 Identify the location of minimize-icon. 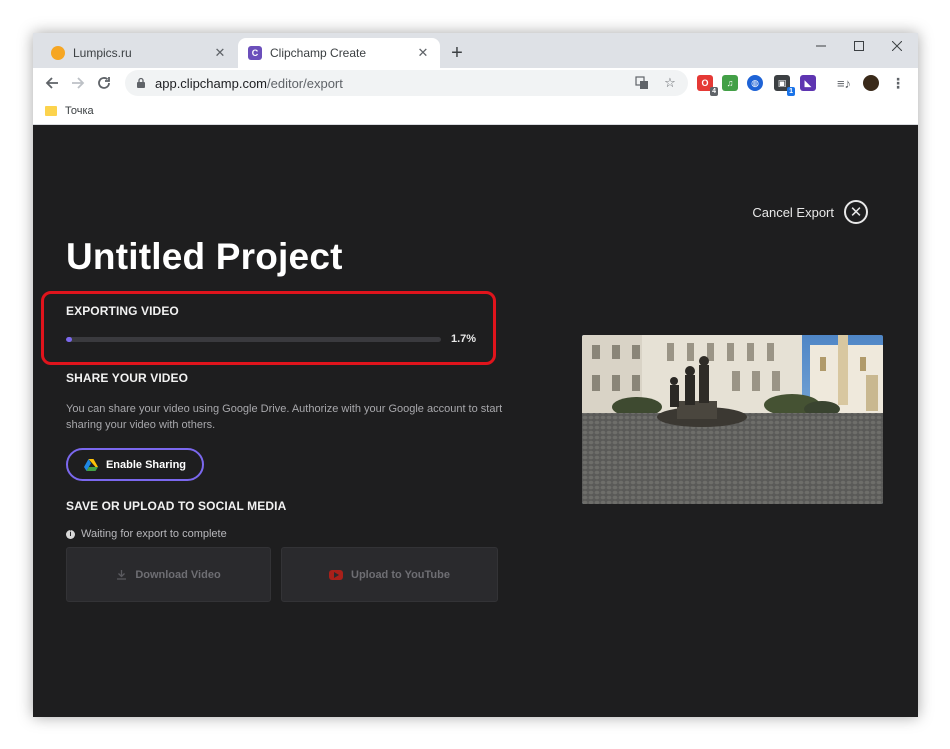
(821, 46).